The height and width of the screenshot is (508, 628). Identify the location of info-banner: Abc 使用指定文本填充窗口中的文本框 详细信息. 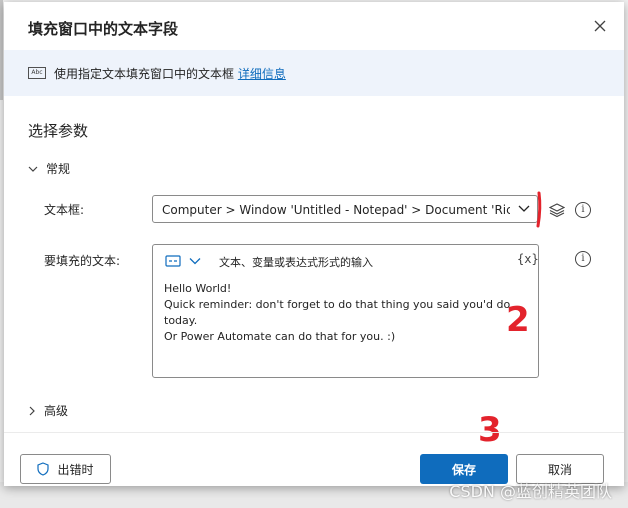
(314, 73).